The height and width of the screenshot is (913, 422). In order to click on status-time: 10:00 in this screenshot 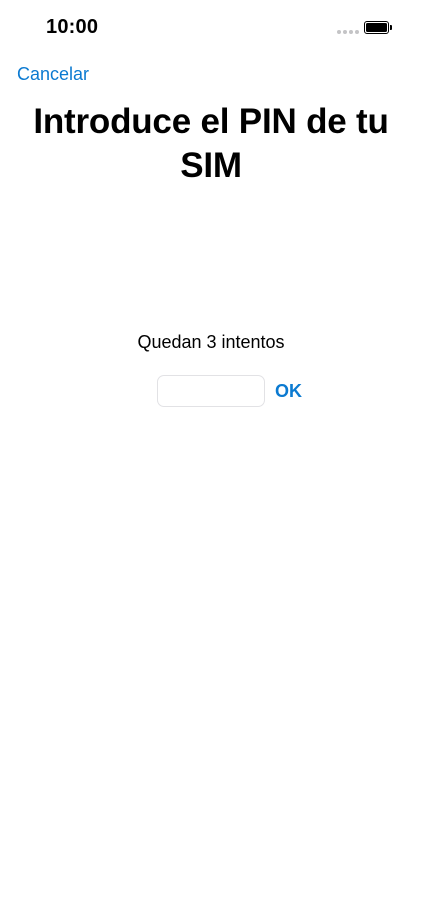, I will do `click(72, 27)`.